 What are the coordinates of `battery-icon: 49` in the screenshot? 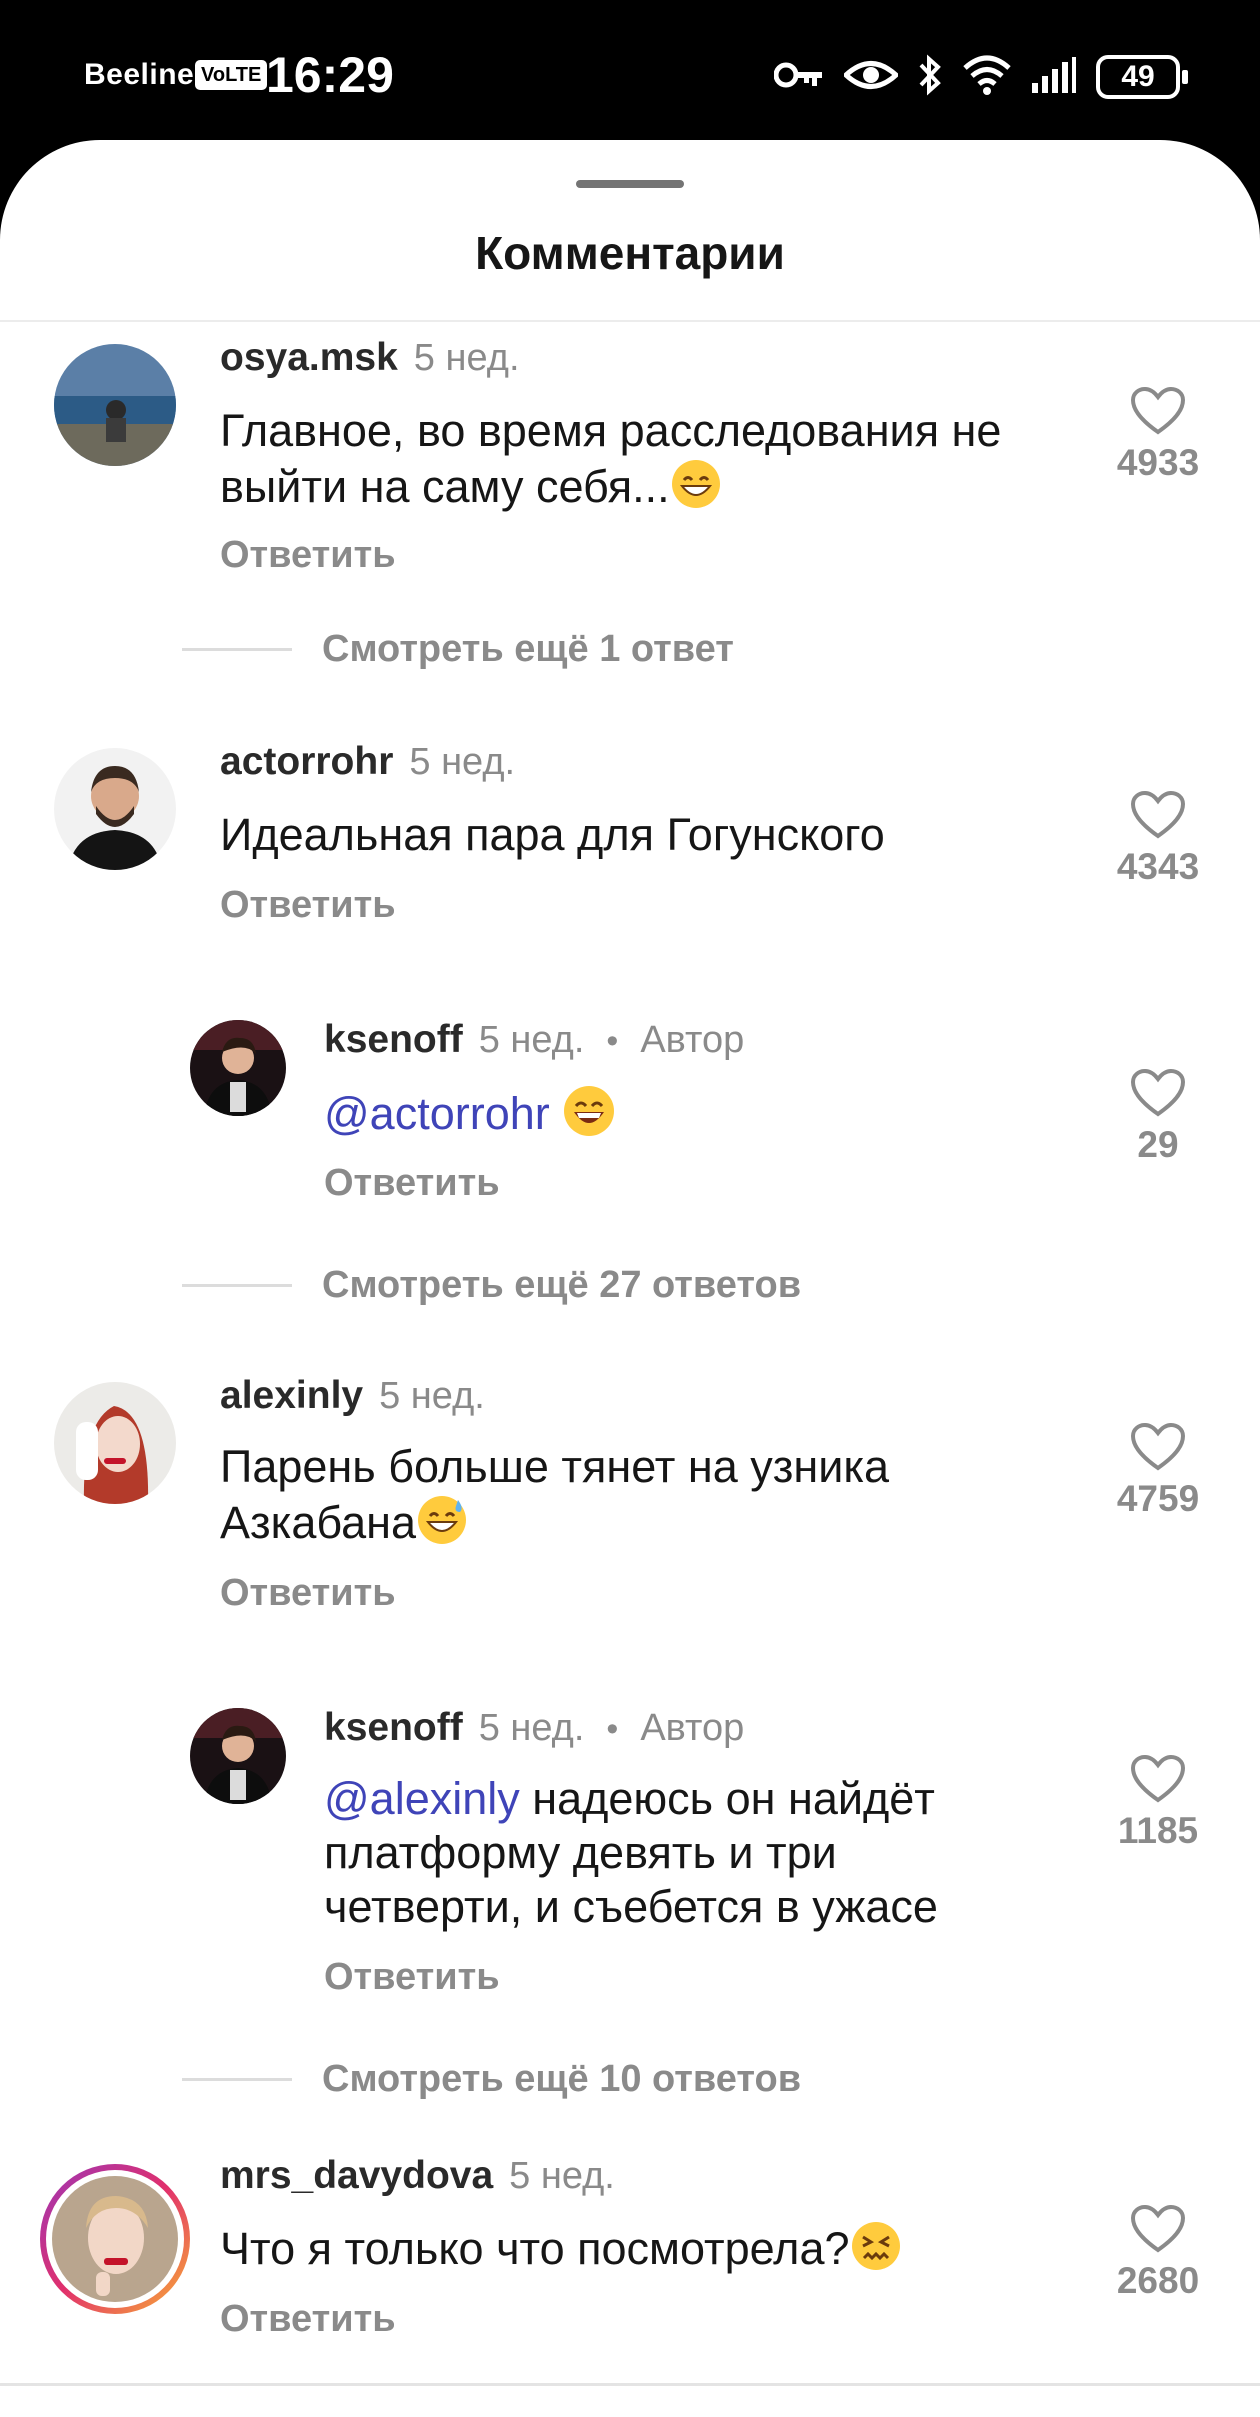 It's located at (1142, 77).